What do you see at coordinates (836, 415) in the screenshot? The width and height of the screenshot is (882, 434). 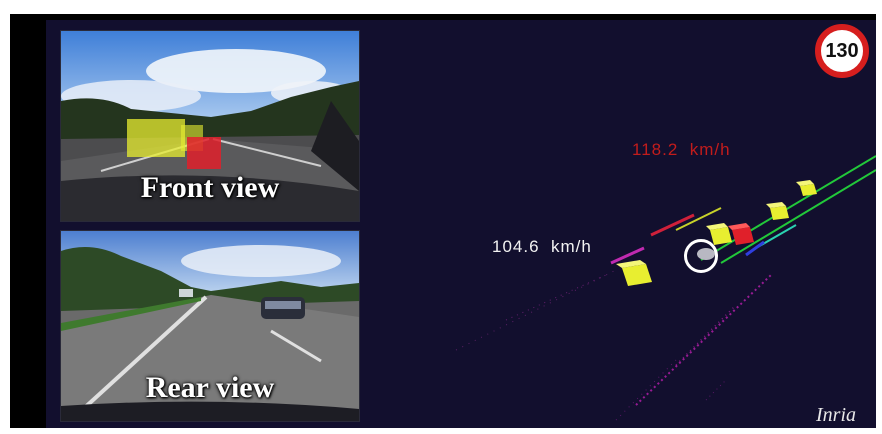 I see `brand-logo: Inria` at bounding box center [836, 415].